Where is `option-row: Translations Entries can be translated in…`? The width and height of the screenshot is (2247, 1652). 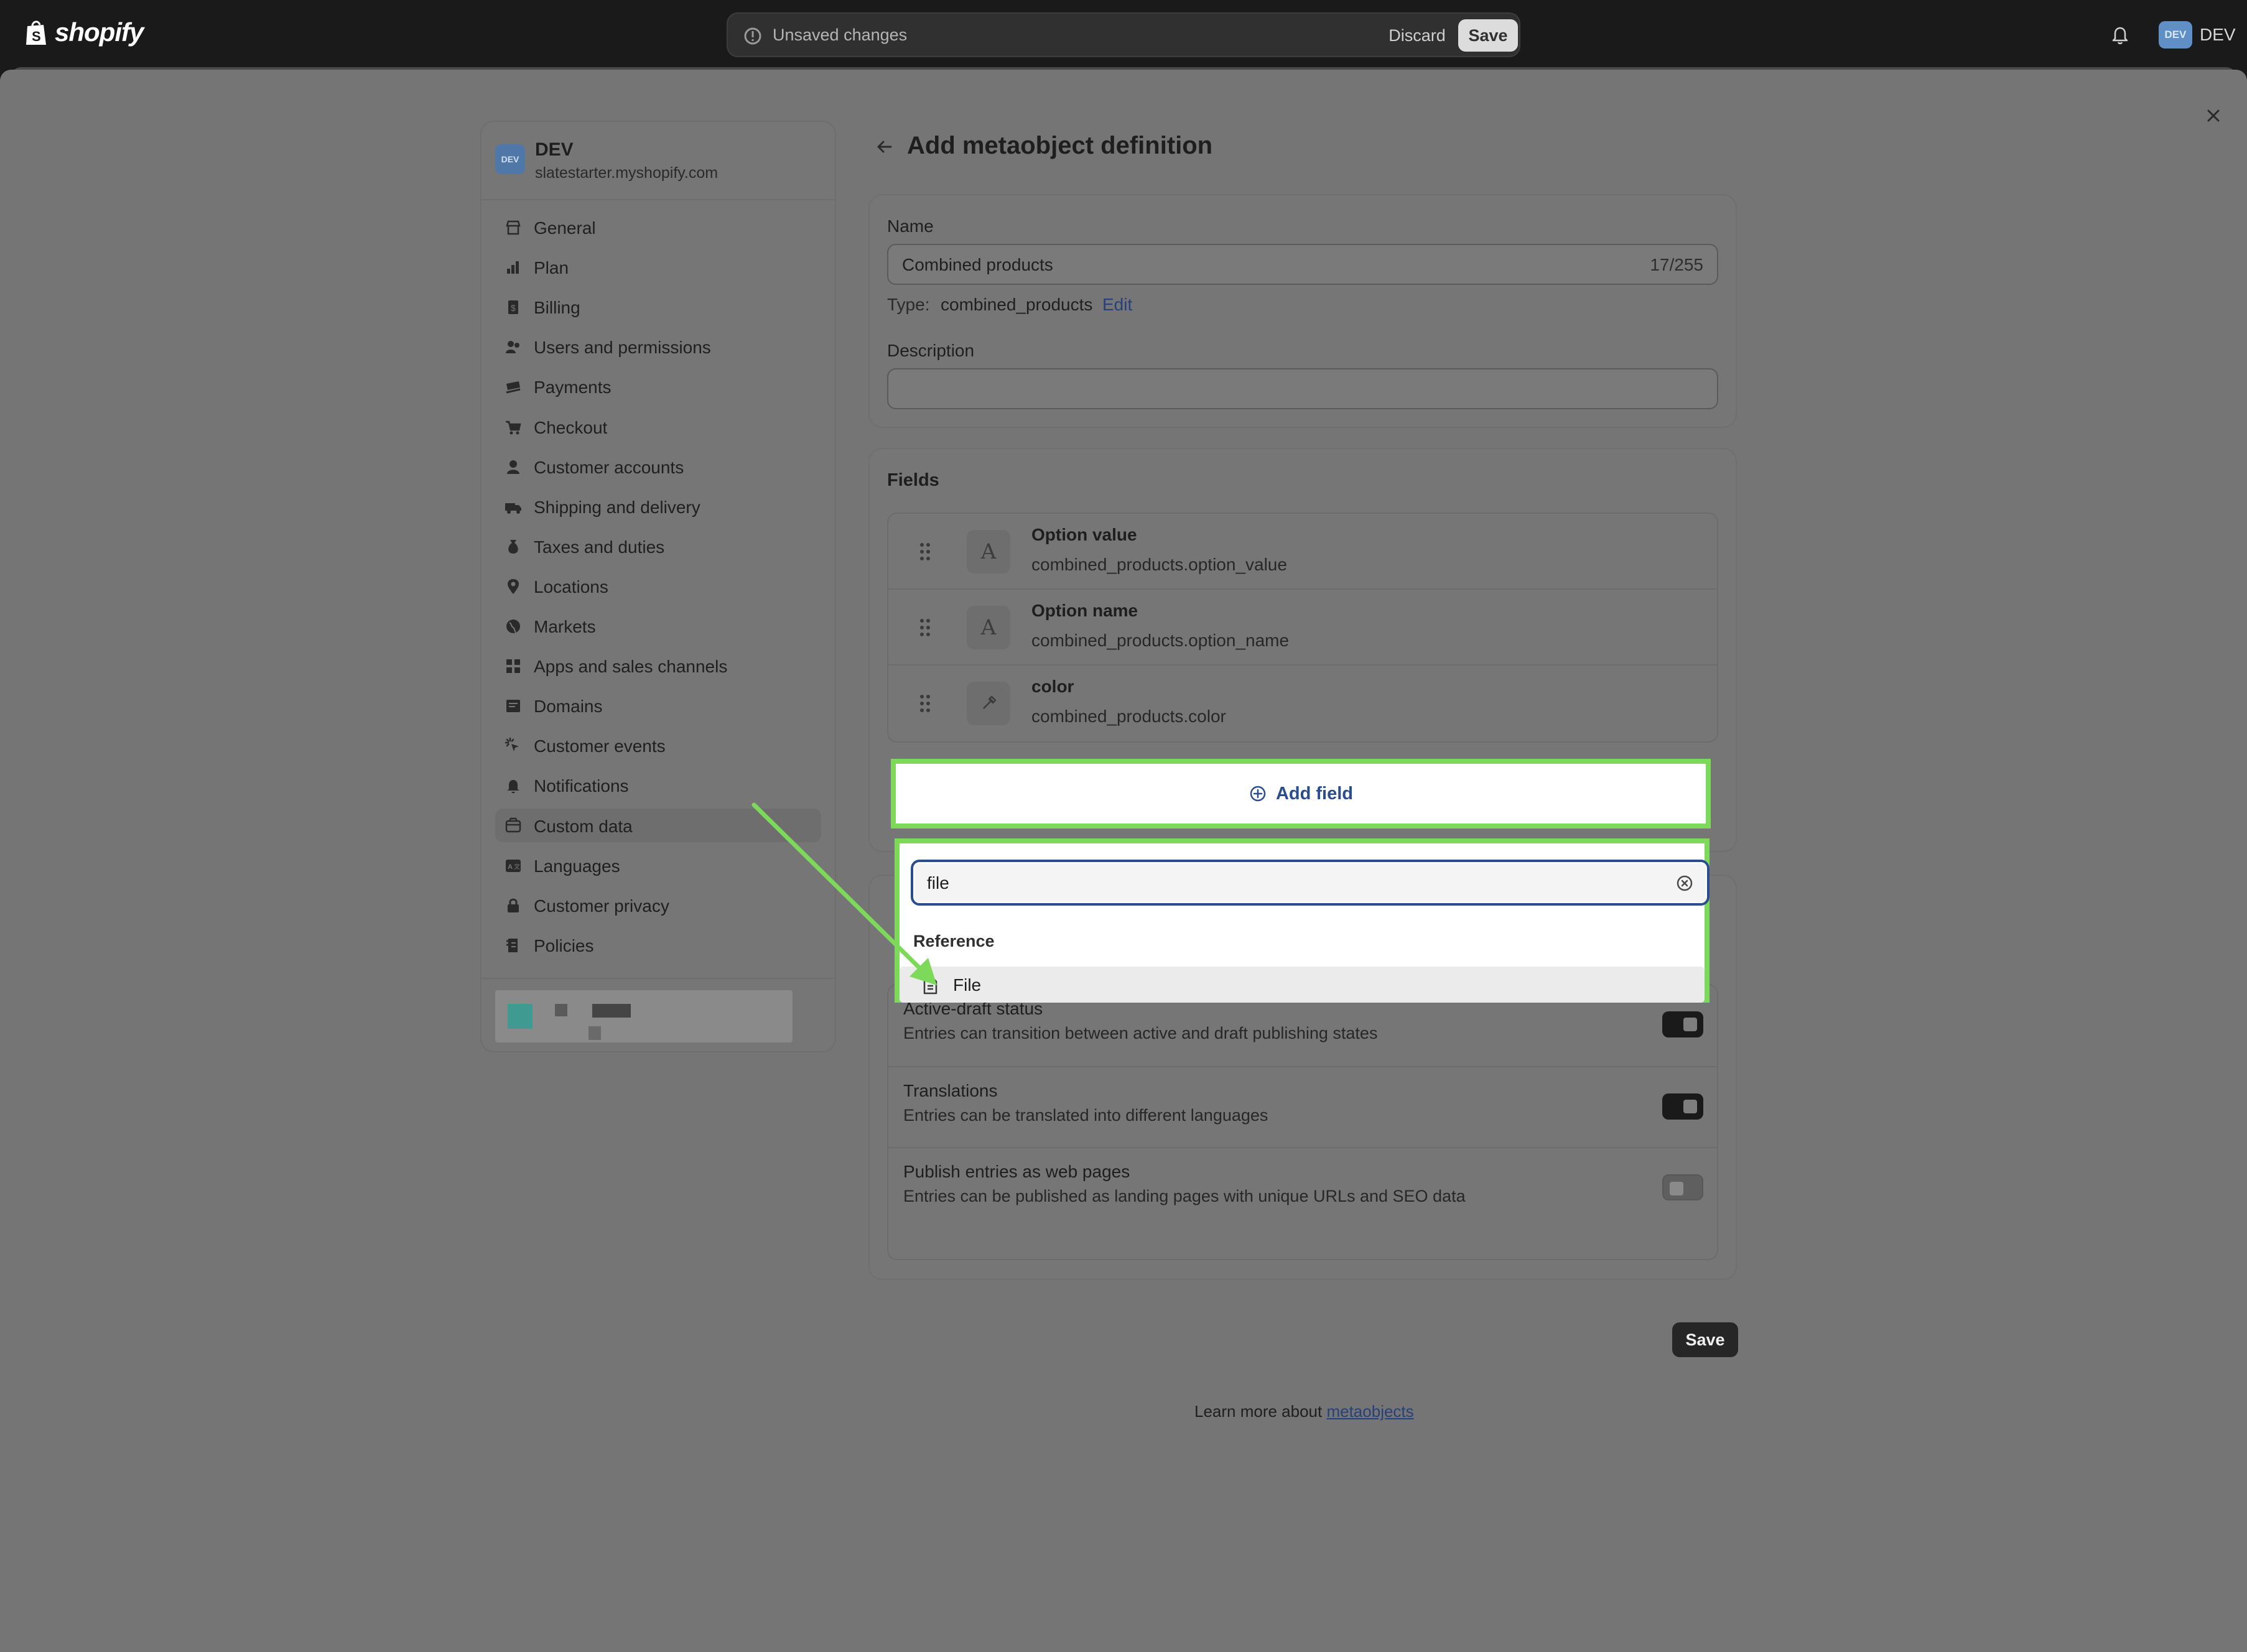 option-row: Translations Entries can be translated in… is located at coordinates (1302, 1106).